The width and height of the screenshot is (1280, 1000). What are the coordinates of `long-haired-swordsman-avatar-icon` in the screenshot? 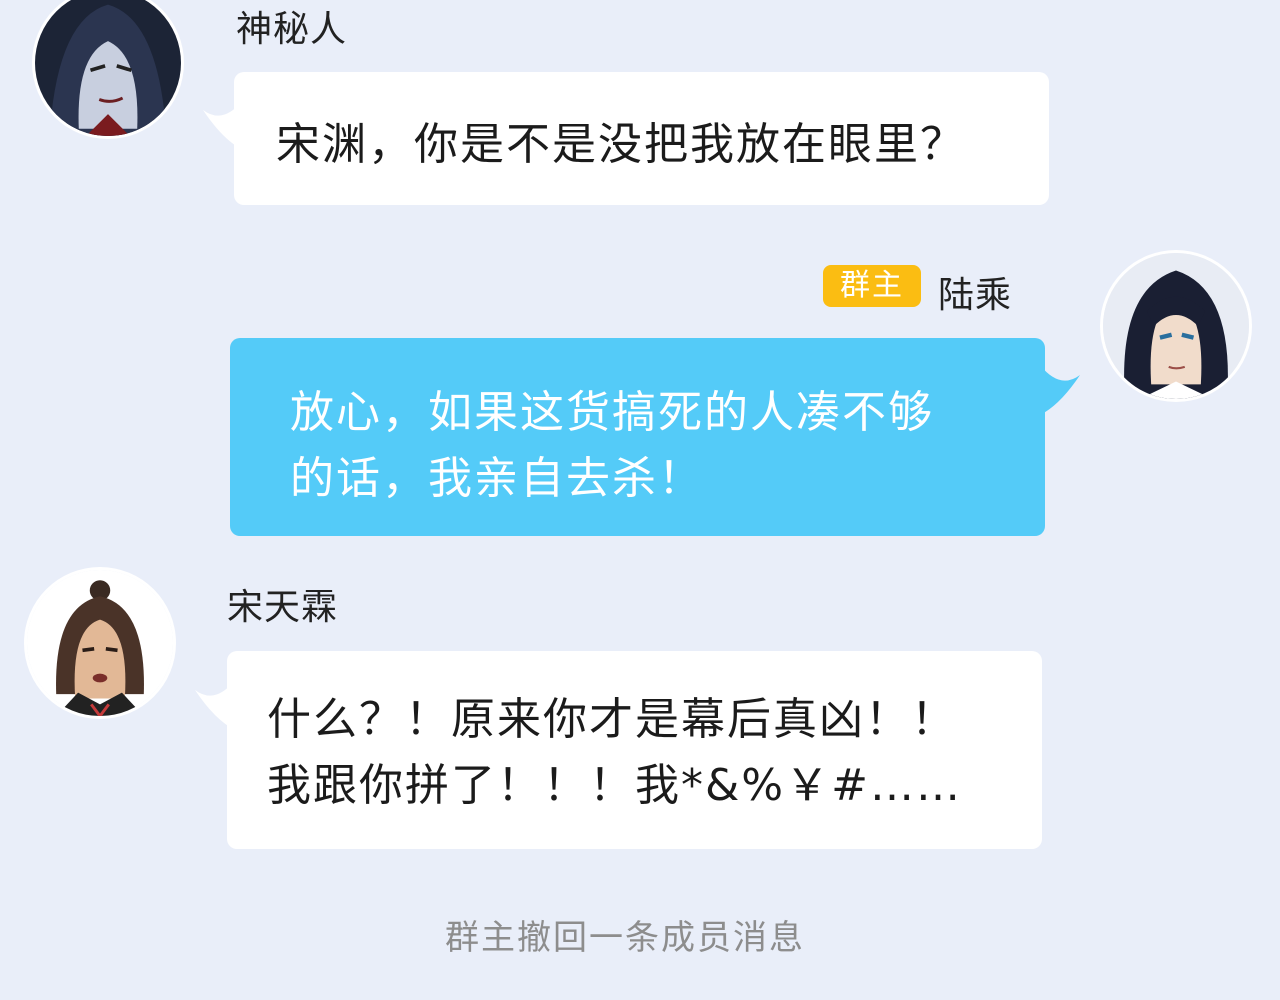 It's located at (1176, 326).